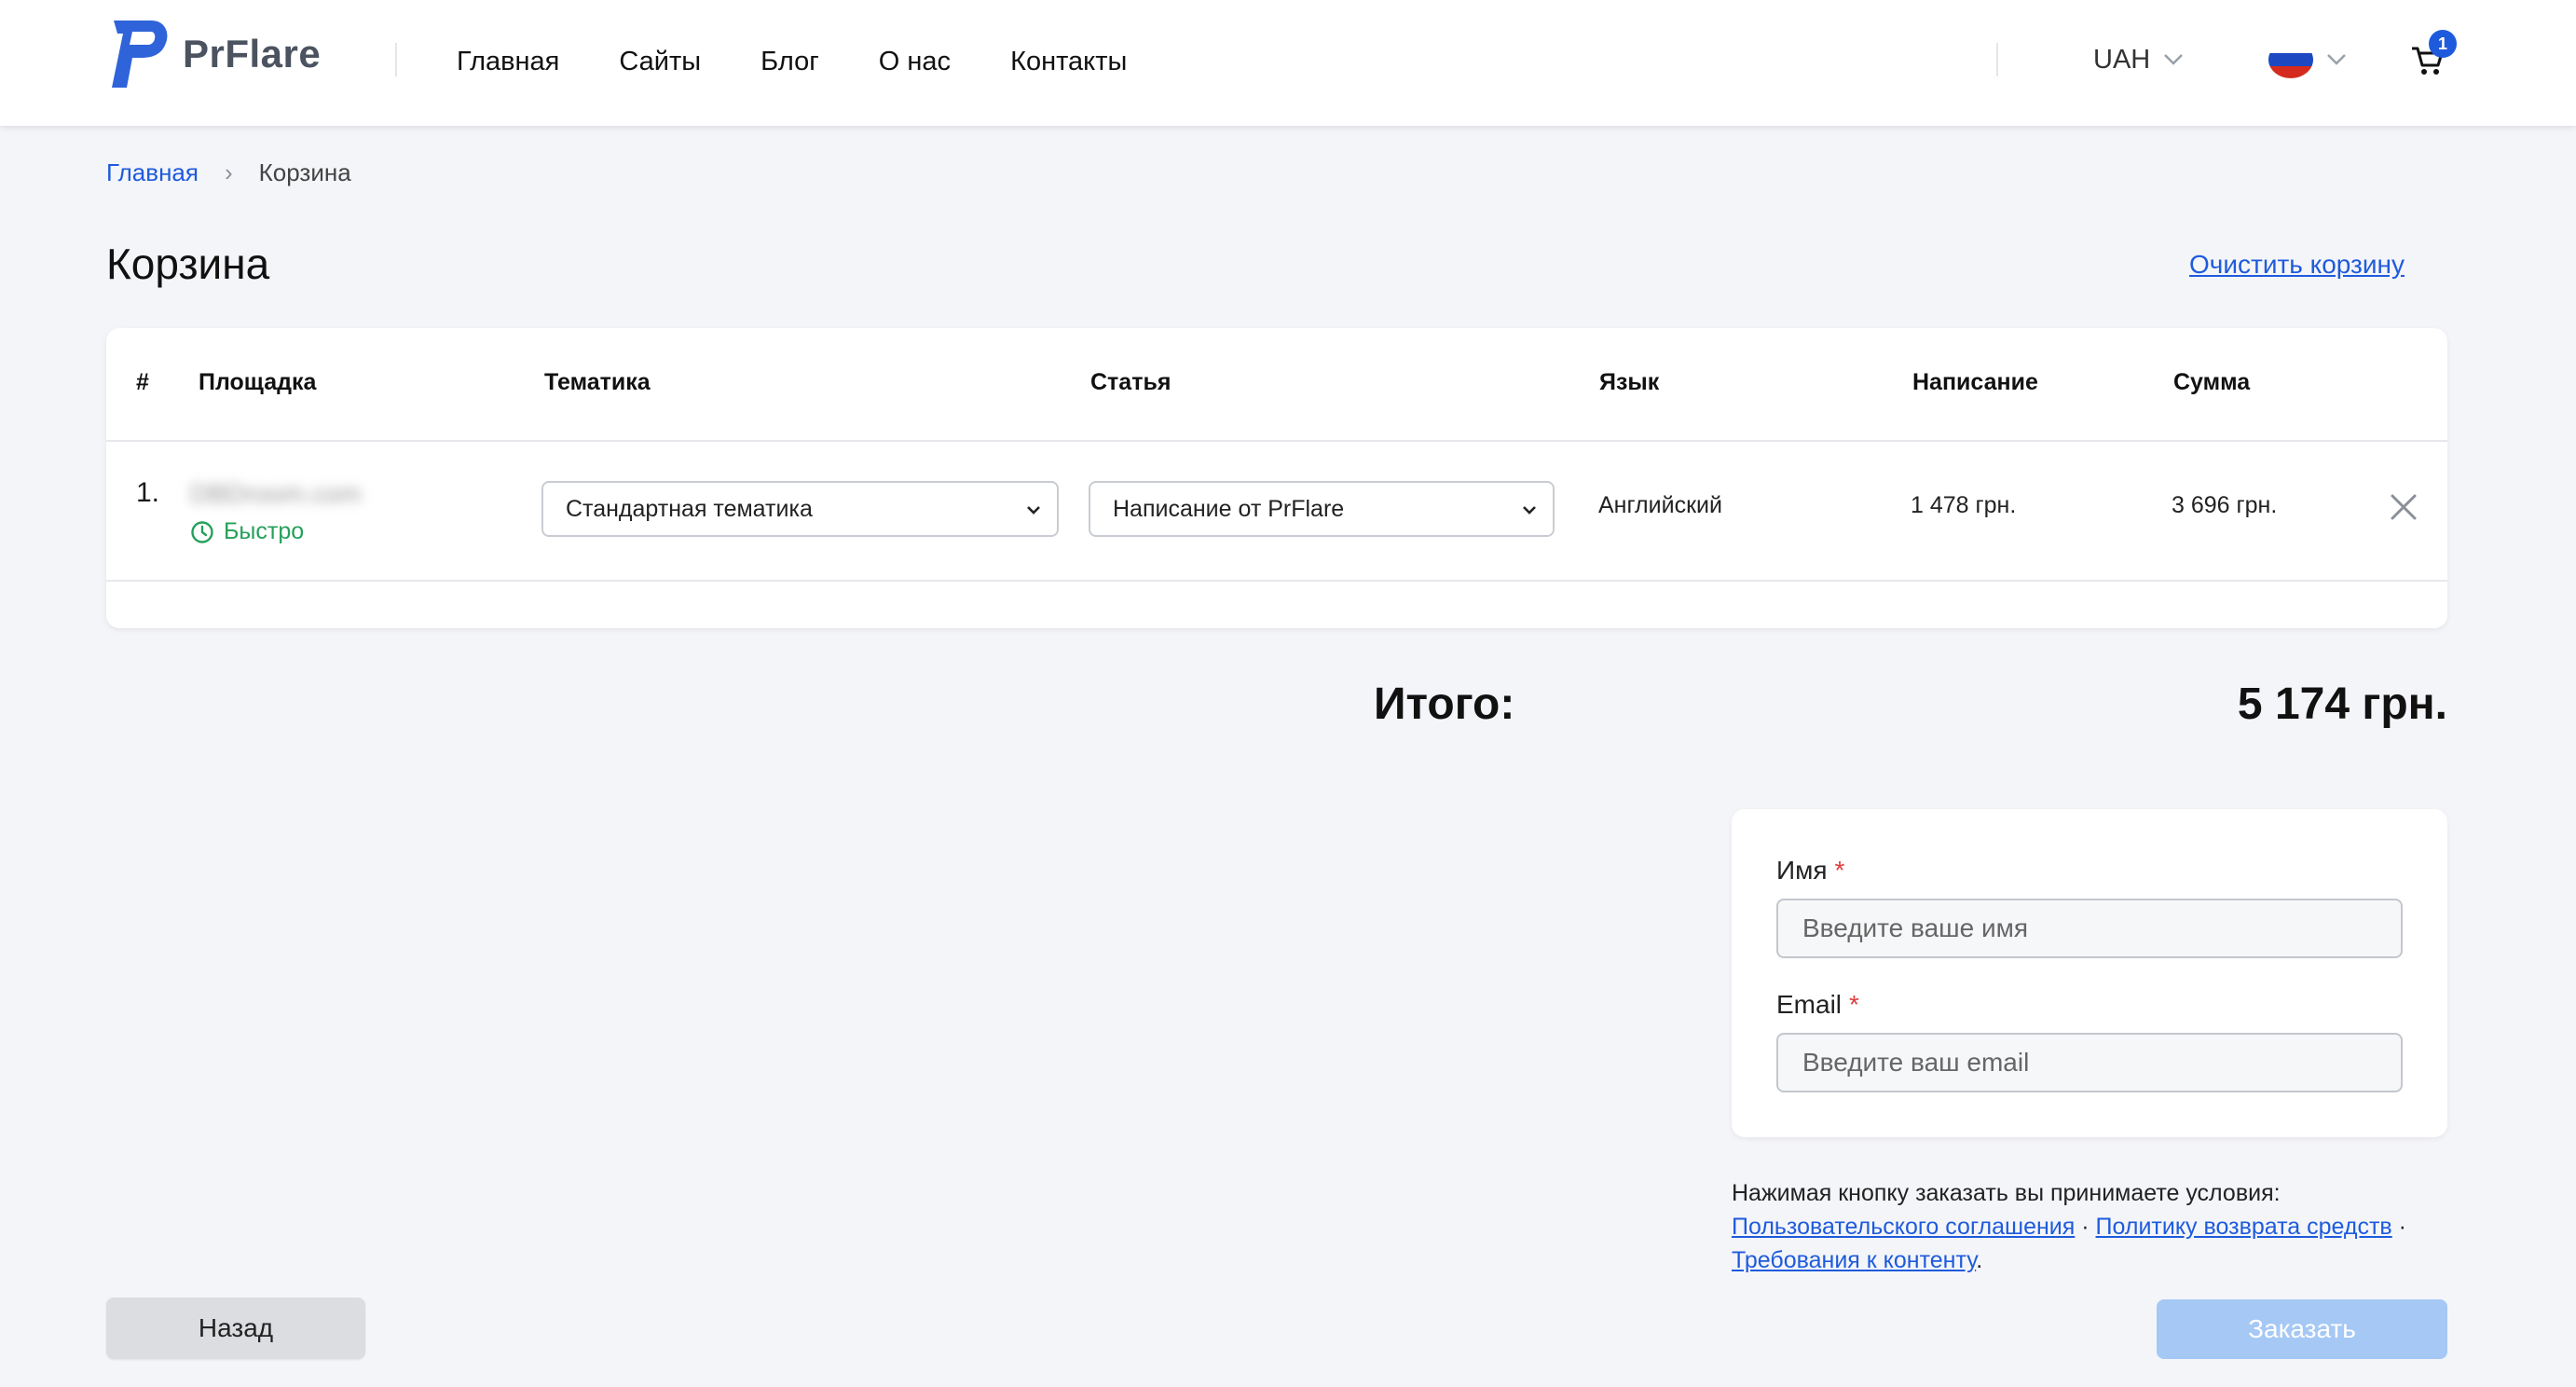 The image size is (2576, 1387). I want to click on logo: PrFlare, so click(212, 54).